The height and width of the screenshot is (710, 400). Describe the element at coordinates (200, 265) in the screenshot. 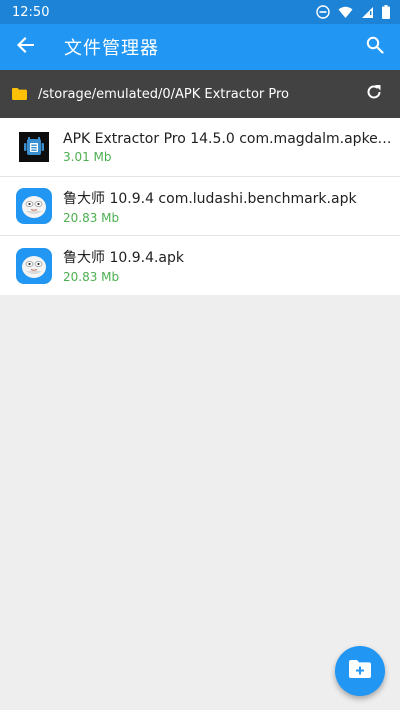

I see `file-list-item: 鲁大师 10.9.4.apk 20.83 Mb` at that location.